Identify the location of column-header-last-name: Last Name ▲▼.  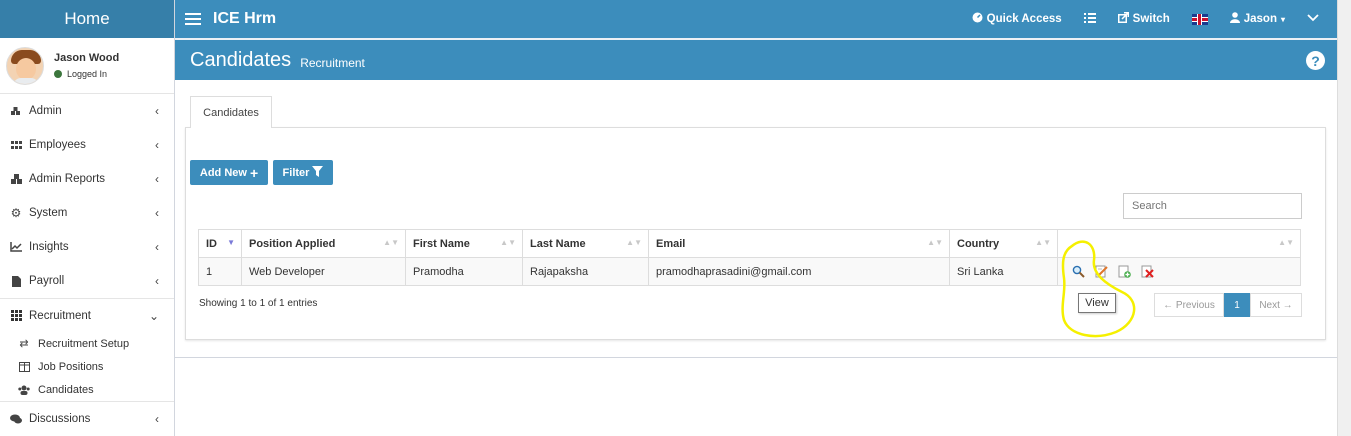
(585, 243).